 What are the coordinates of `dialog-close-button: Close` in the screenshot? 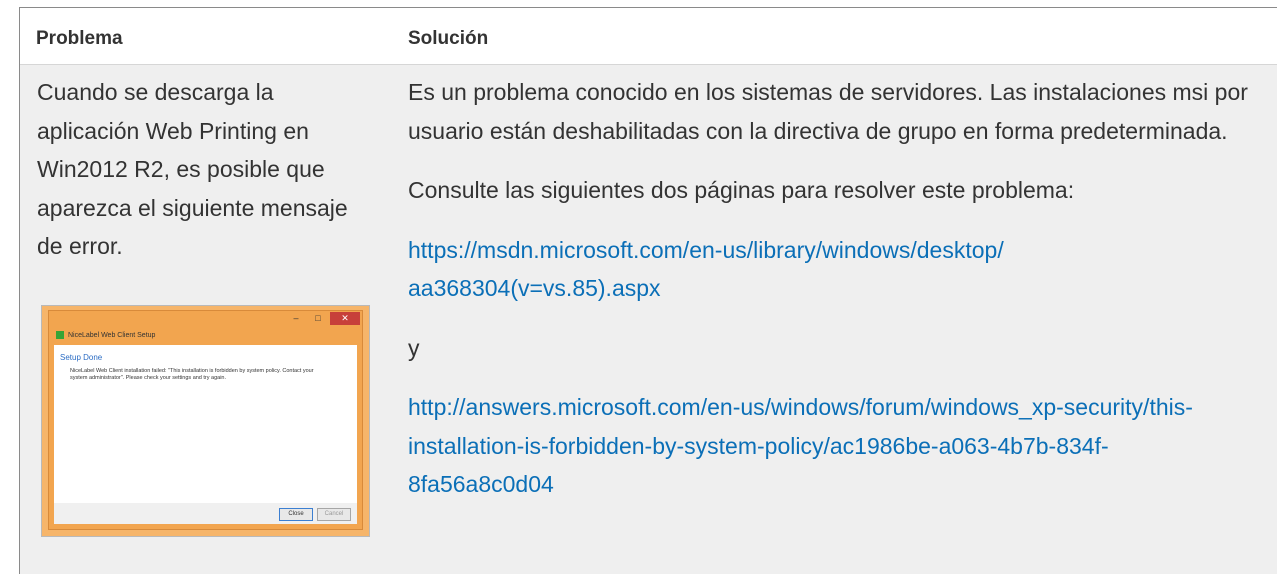 It's located at (296, 514).